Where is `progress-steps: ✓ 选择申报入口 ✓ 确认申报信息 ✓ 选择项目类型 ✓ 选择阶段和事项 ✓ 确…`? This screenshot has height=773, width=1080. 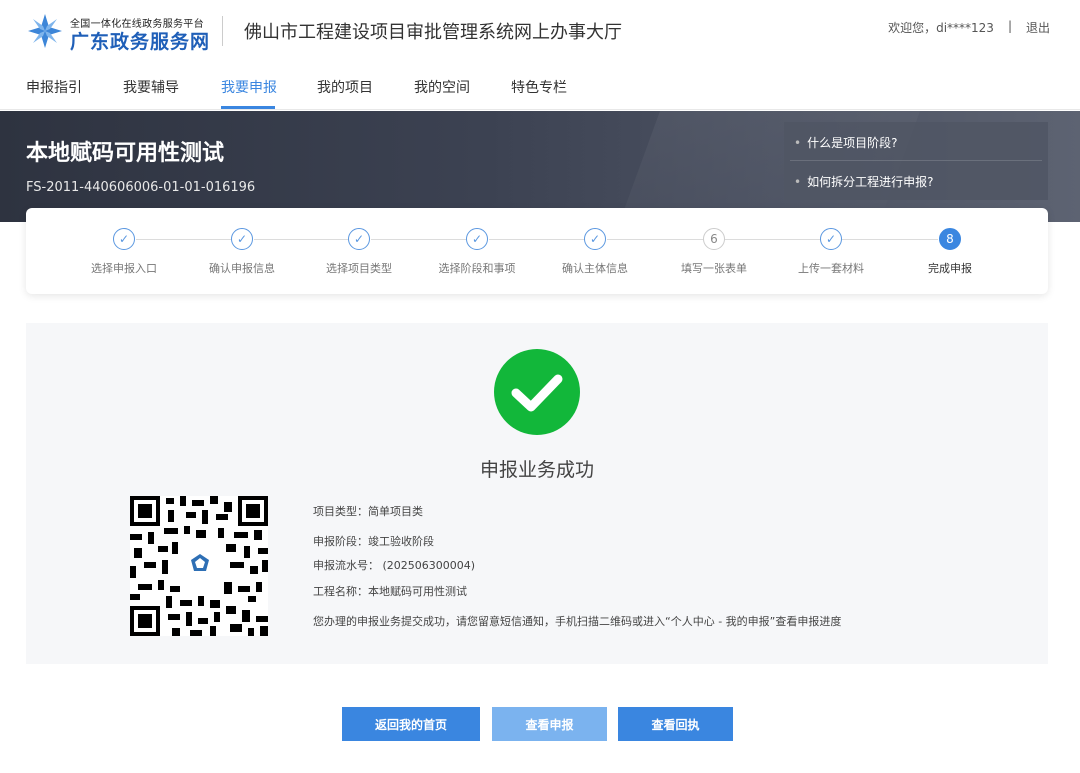
progress-steps: ✓ 选择申报入口 ✓ 确认申报信息 ✓ 选择项目类型 ✓ 选择阶段和事项 ✓ 确… is located at coordinates (537, 251).